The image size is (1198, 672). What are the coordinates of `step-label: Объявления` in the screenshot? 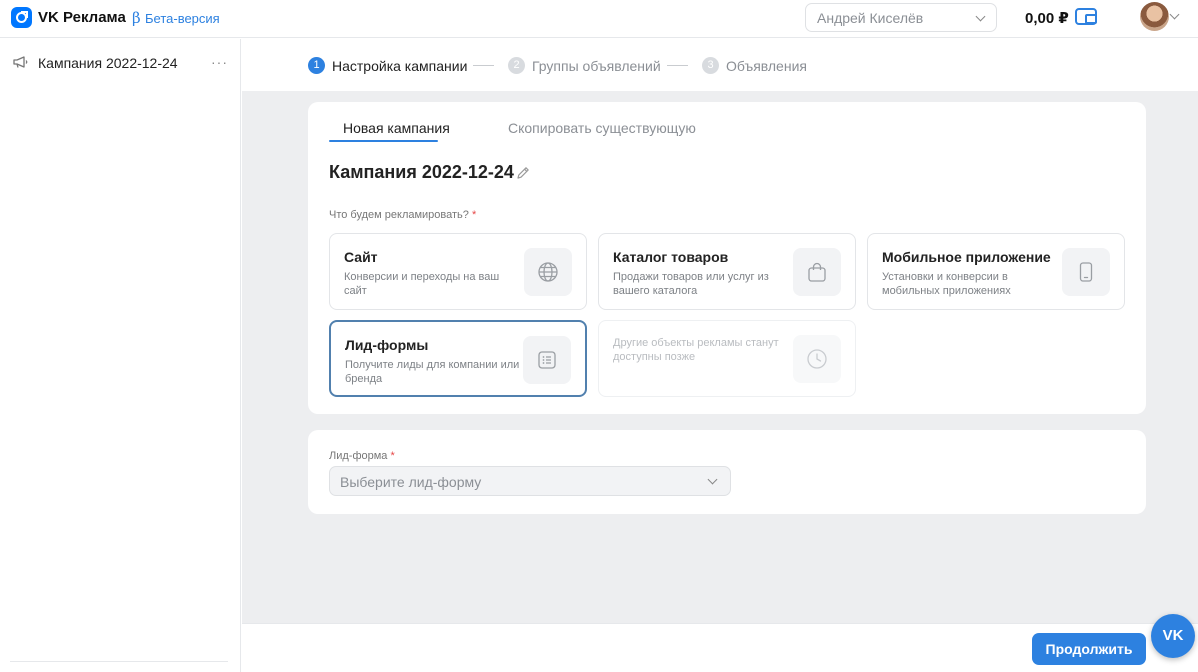 It's located at (766, 66).